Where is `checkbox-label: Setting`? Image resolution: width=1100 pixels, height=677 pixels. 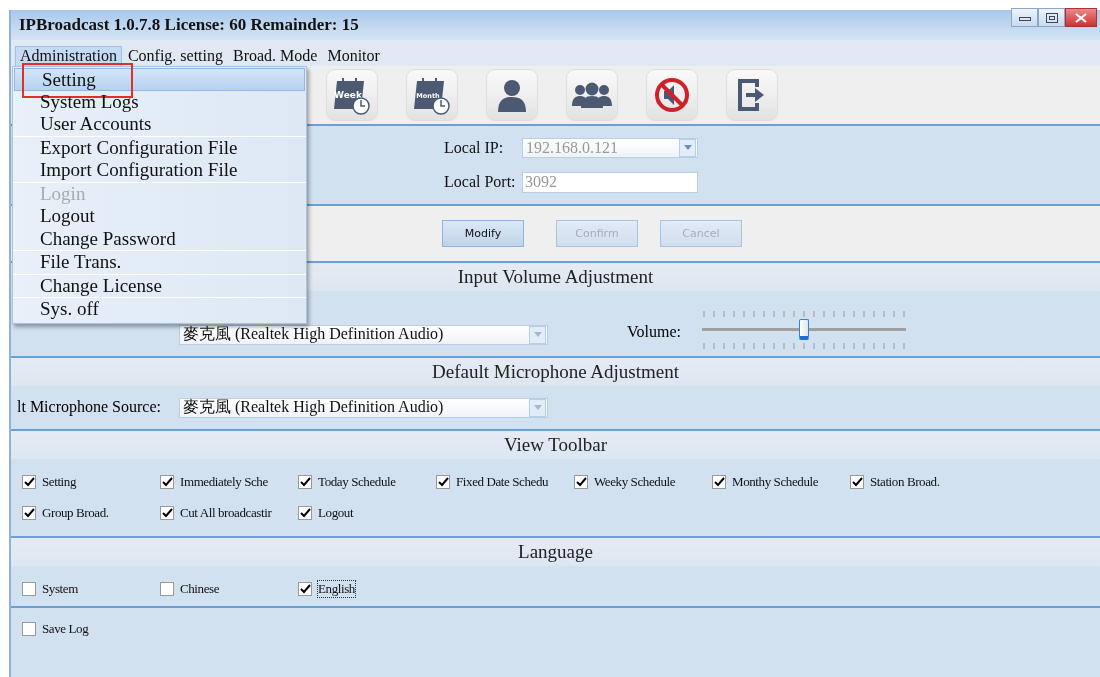 checkbox-label: Setting is located at coordinates (59, 482).